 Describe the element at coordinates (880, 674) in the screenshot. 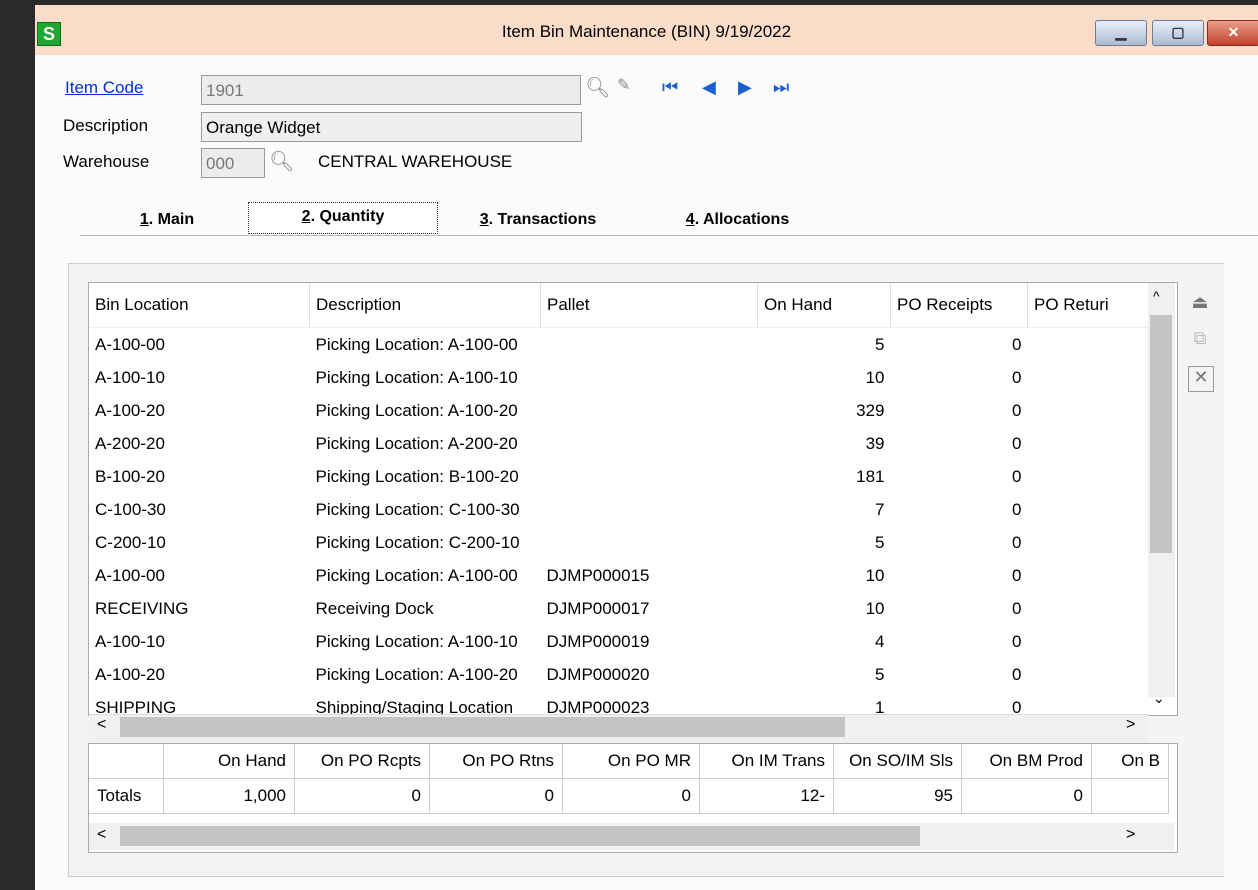

I see `on-hand: 5` at that location.